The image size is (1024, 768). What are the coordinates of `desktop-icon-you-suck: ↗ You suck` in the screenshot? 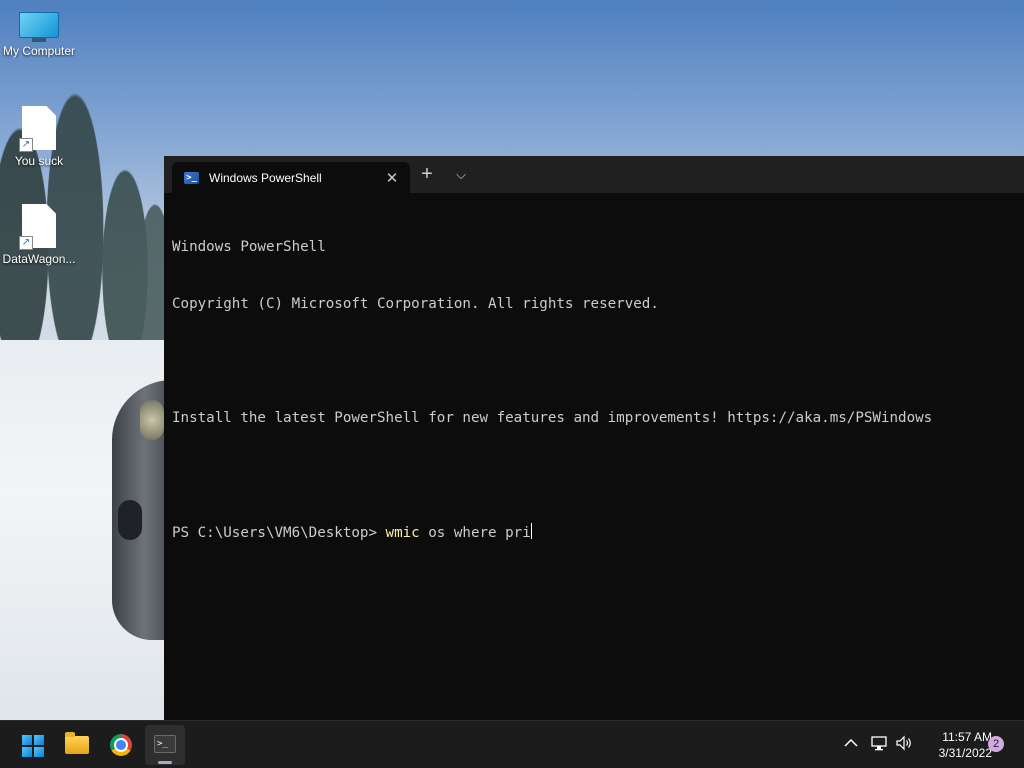 It's located at (39, 137).